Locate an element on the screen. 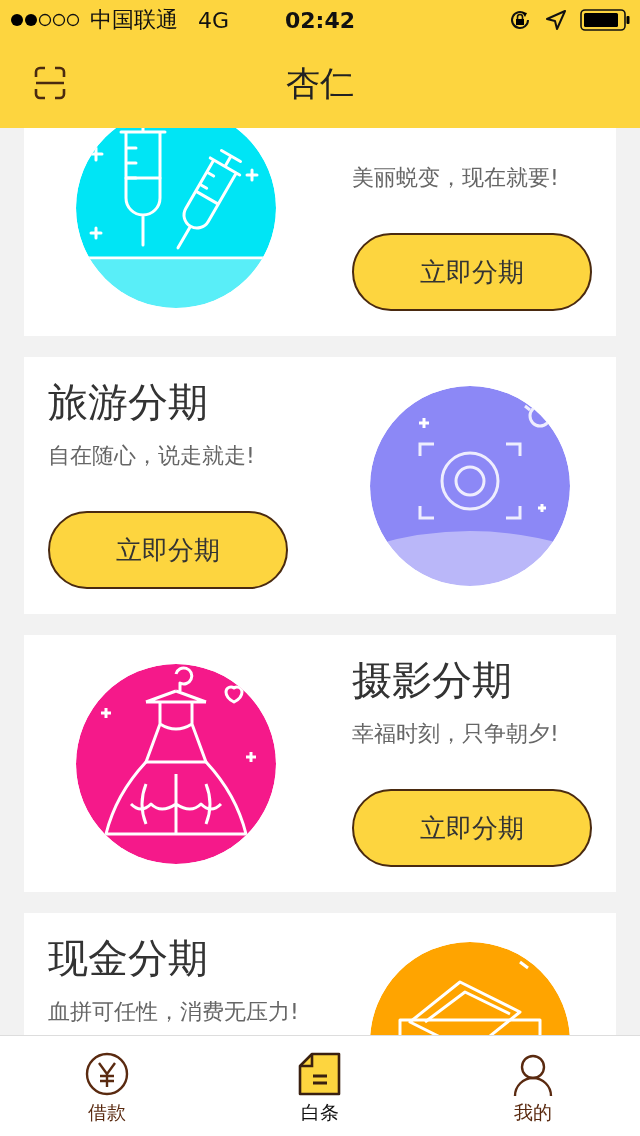  carrier-name: 中国联通 is located at coordinates (134, 20).